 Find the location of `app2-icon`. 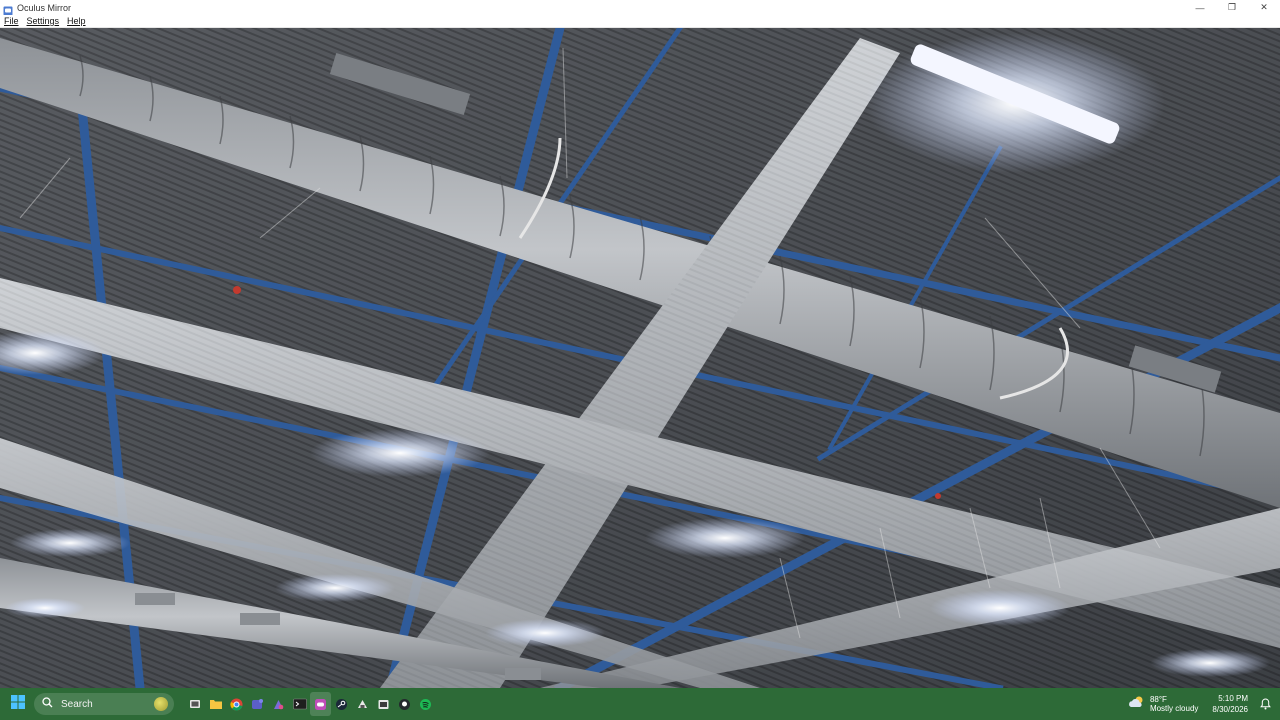

app2-icon is located at coordinates (362, 704).